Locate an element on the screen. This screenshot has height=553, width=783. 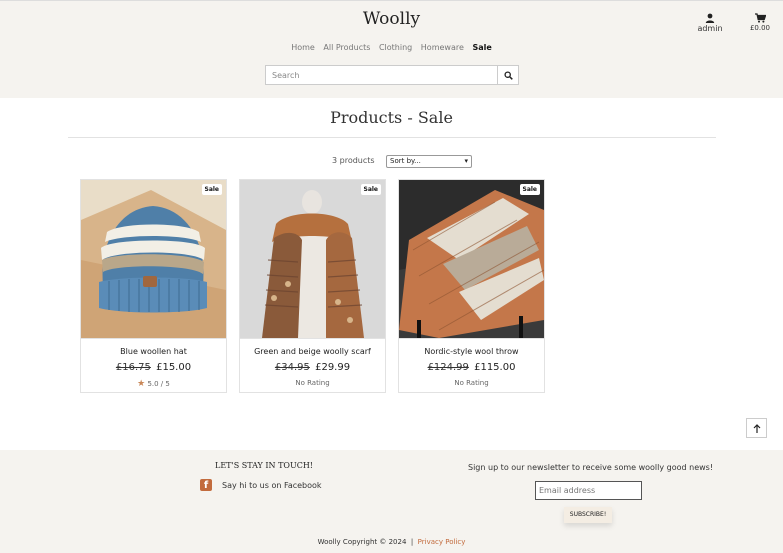
nav-home: Home is located at coordinates (303, 47).